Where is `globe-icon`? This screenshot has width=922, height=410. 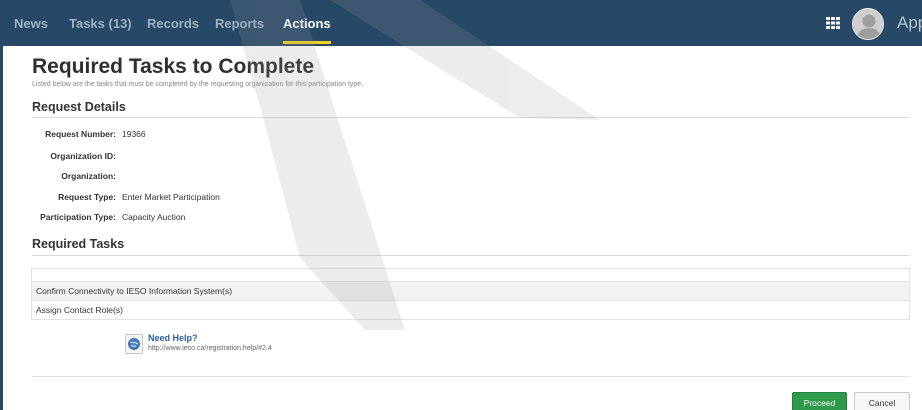
globe-icon is located at coordinates (134, 344).